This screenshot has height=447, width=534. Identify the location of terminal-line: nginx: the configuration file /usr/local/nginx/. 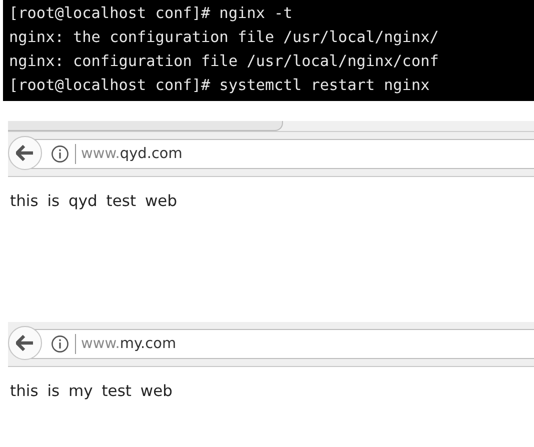
(224, 37).